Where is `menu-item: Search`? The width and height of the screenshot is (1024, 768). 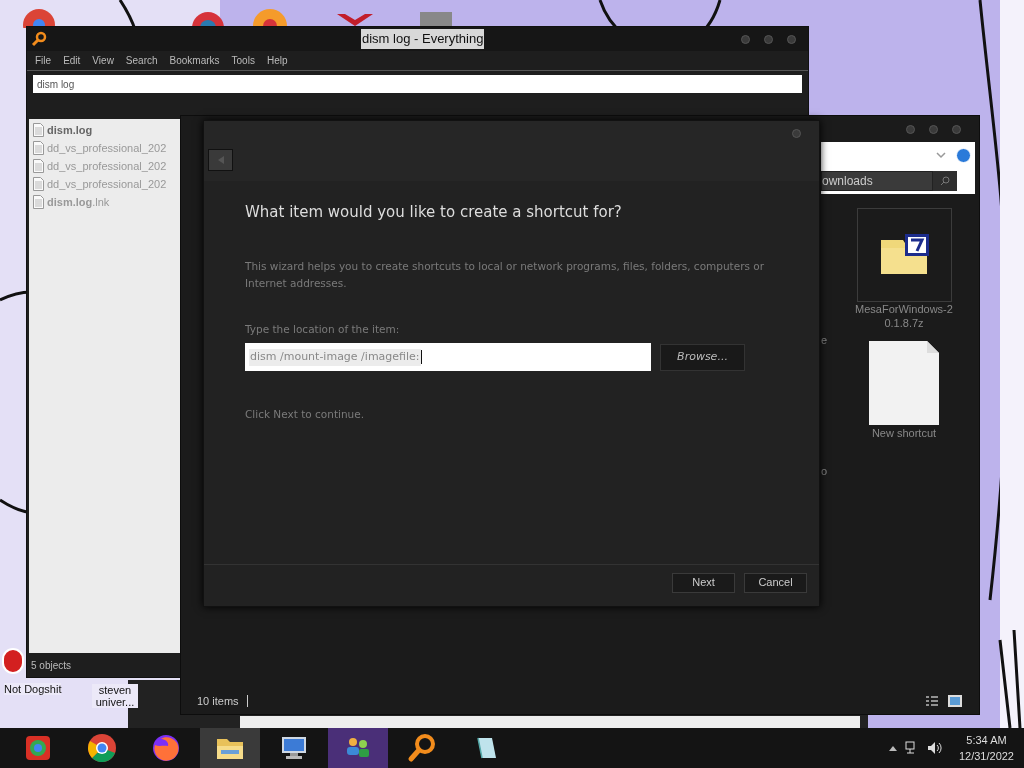 menu-item: Search is located at coordinates (141, 60).